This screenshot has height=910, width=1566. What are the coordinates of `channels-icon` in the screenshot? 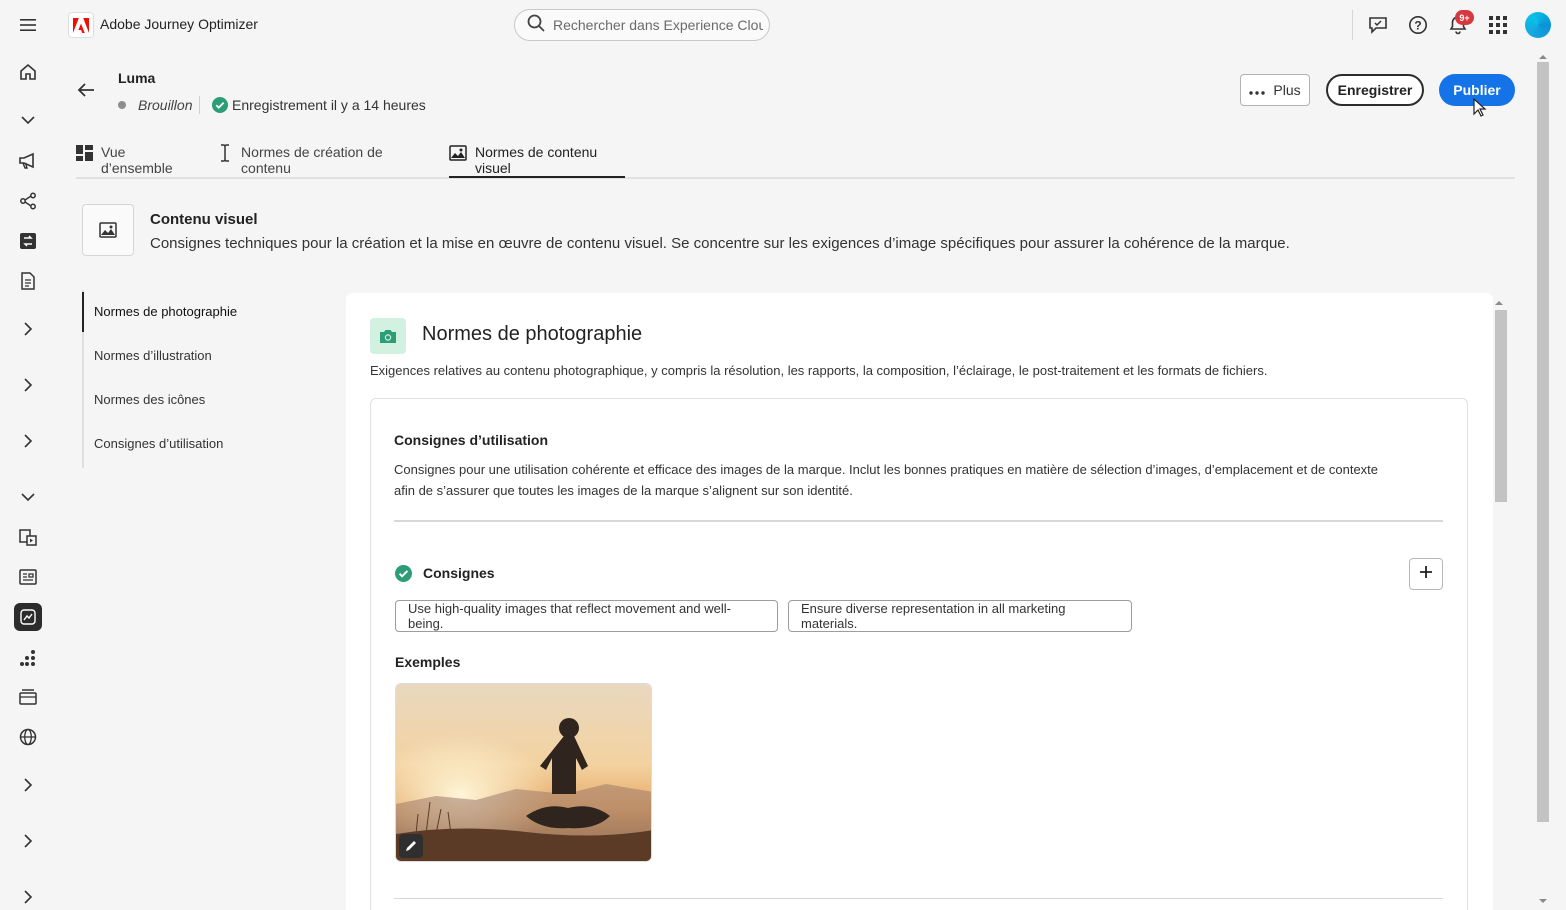 It's located at (28, 697).